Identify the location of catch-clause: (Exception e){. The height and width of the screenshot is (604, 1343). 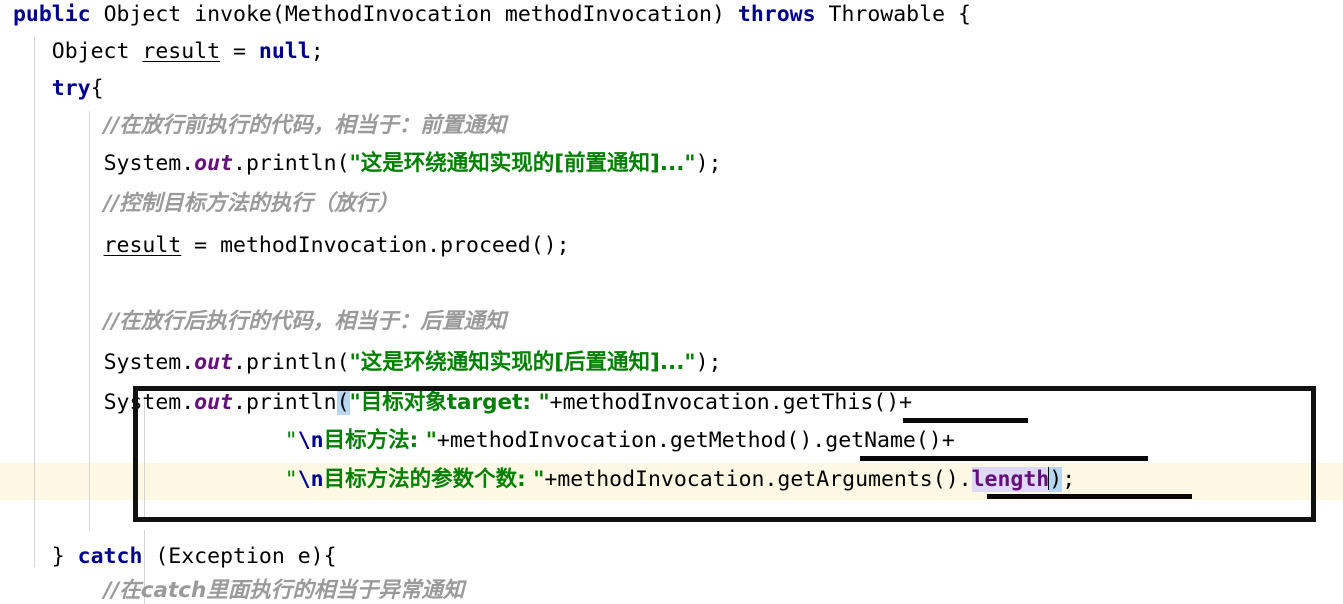
(239, 556).